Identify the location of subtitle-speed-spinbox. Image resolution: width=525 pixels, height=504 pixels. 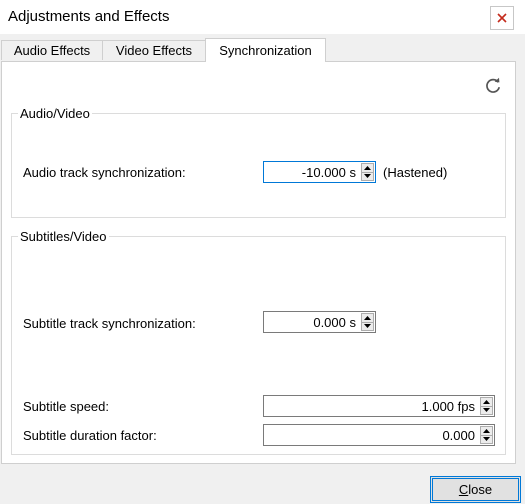
(379, 406).